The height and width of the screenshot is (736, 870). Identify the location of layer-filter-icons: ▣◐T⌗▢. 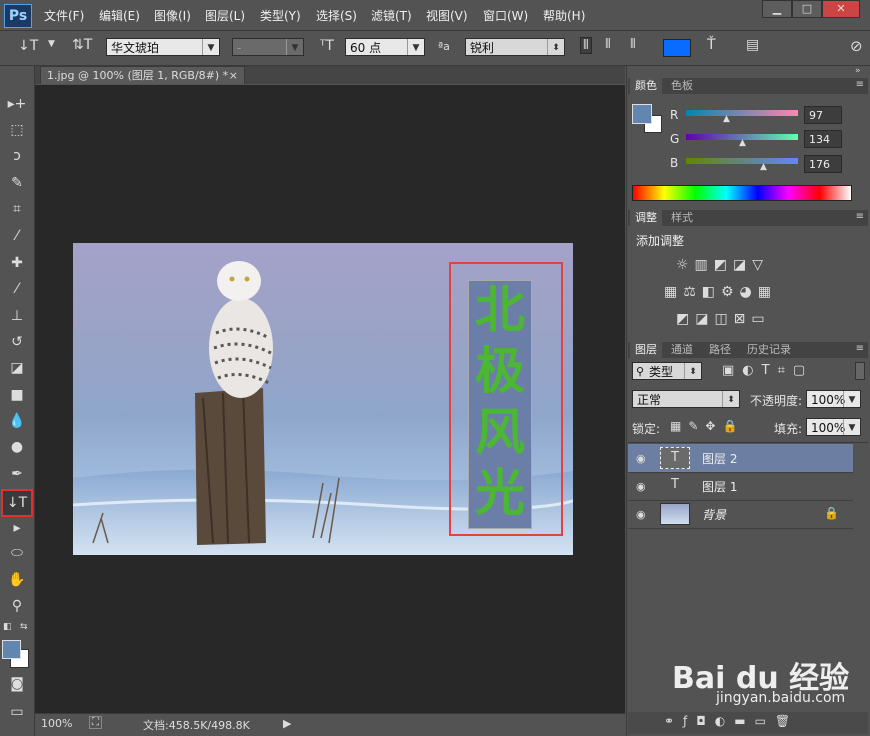
(767, 370).